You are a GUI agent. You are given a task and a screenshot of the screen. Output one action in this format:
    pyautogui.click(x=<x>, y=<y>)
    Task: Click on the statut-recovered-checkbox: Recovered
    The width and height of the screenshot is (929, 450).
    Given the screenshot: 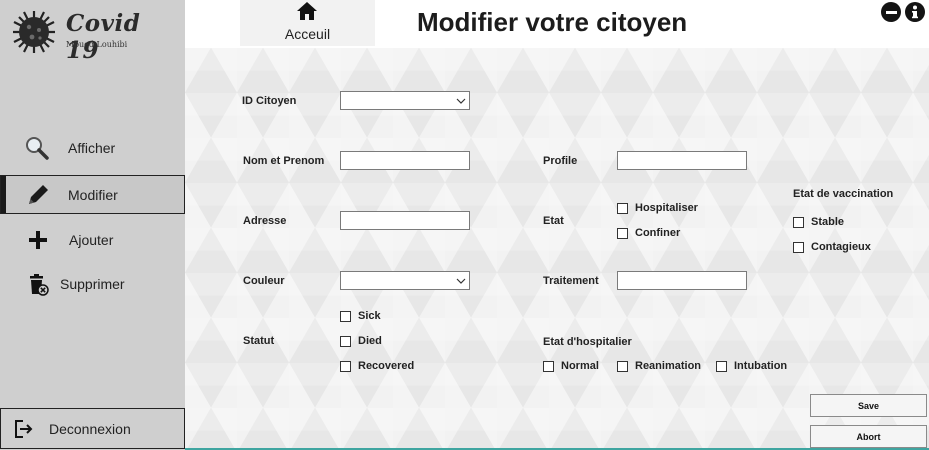 What is the action you would take?
    pyautogui.click(x=377, y=366)
    